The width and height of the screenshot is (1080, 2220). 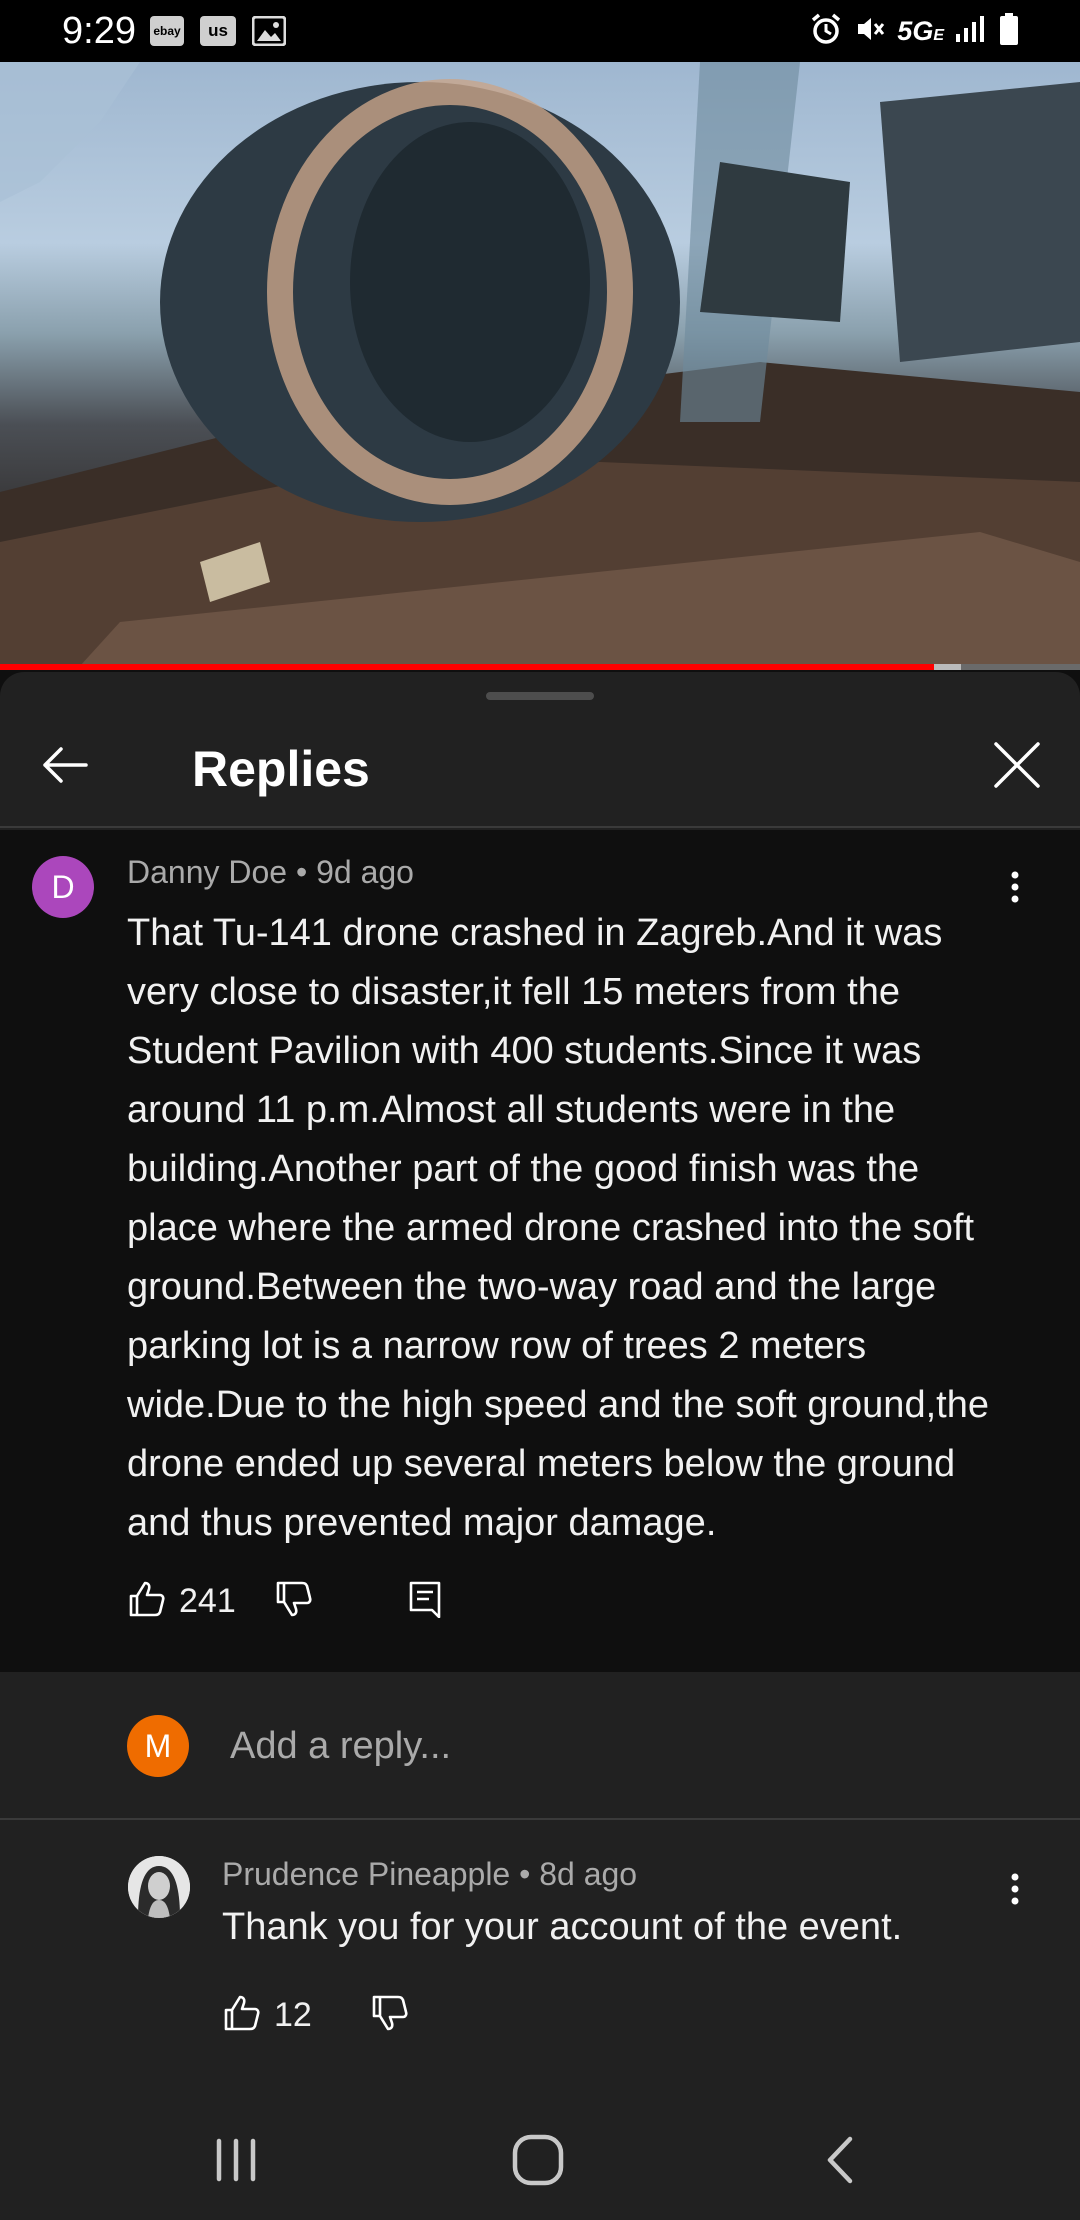 I want to click on recents-button, so click(x=236, y=2160).